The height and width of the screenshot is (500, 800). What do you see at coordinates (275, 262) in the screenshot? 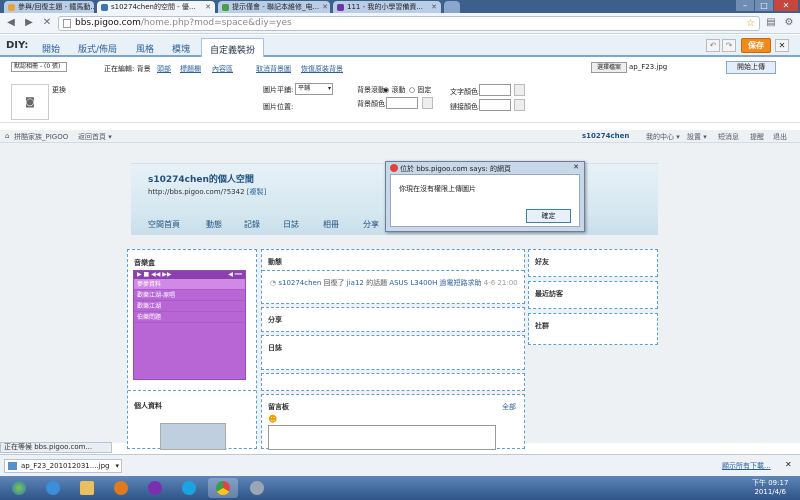
I see `feed-title: 動態` at bounding box center [275, 262].